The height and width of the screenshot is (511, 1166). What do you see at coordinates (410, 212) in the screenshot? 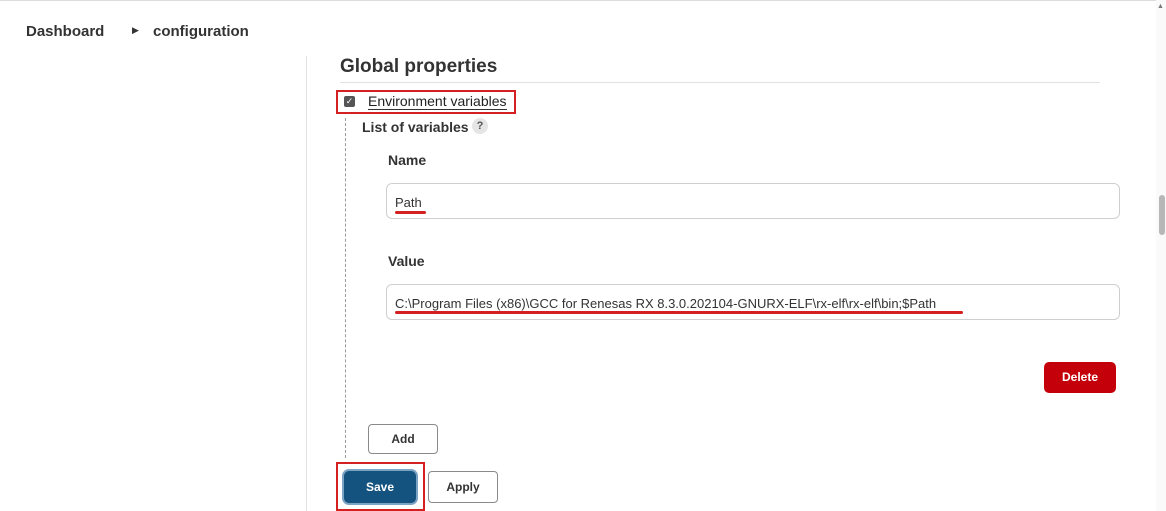
I see `name-underline-annotation` at bounding box center [410, 212].